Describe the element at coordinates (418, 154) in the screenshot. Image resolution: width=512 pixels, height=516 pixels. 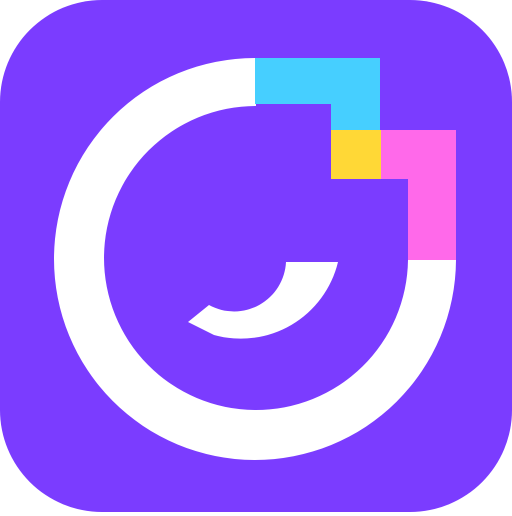
I see `pink-block` at that location.